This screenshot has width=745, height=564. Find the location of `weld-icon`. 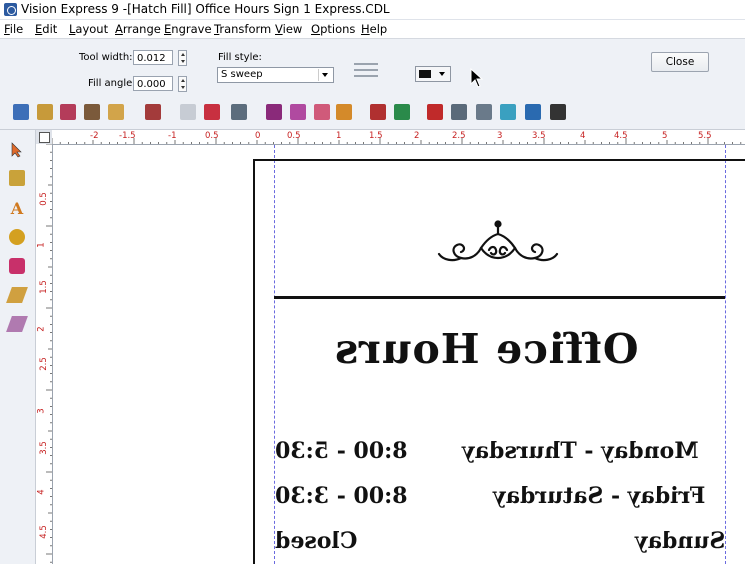

weld-icon is located at coordinates (484, 112).